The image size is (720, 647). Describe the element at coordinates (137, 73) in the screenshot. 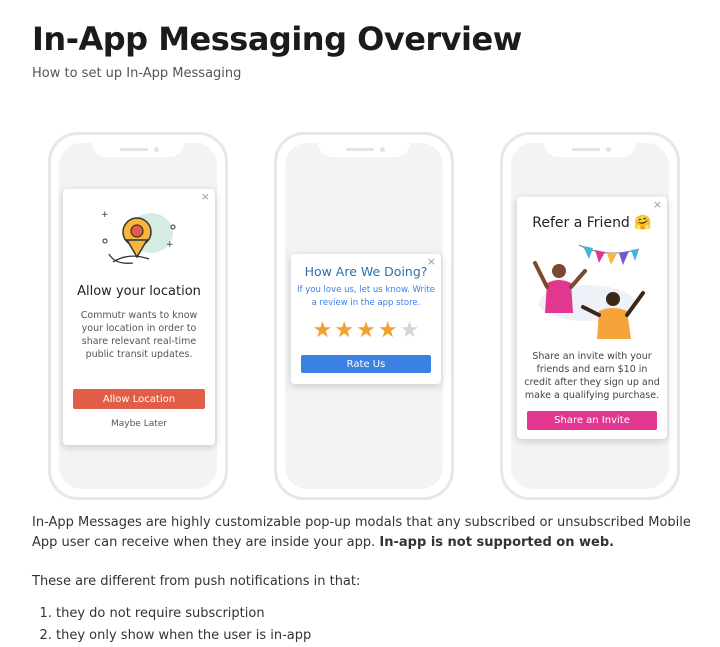

I see `page-subtitle: How to set up In-App Messaging` at that location.